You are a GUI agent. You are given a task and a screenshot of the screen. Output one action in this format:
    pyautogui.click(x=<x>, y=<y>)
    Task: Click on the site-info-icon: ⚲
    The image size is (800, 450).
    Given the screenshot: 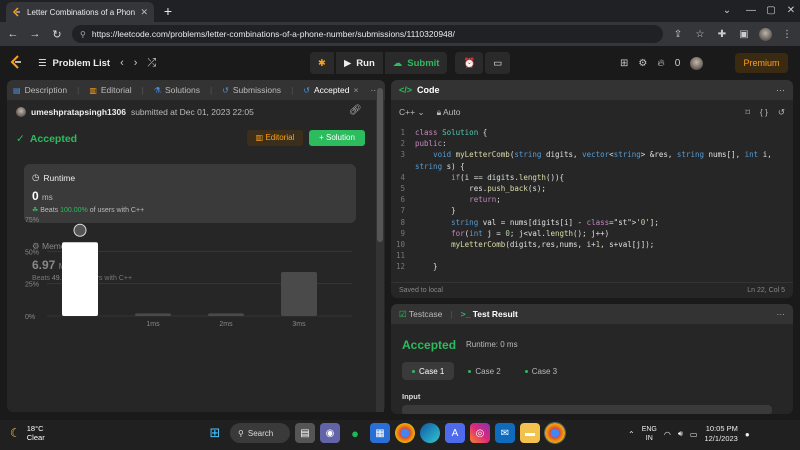 What is the action you would take?
    pyautogui.click(x=83, y=34)
    